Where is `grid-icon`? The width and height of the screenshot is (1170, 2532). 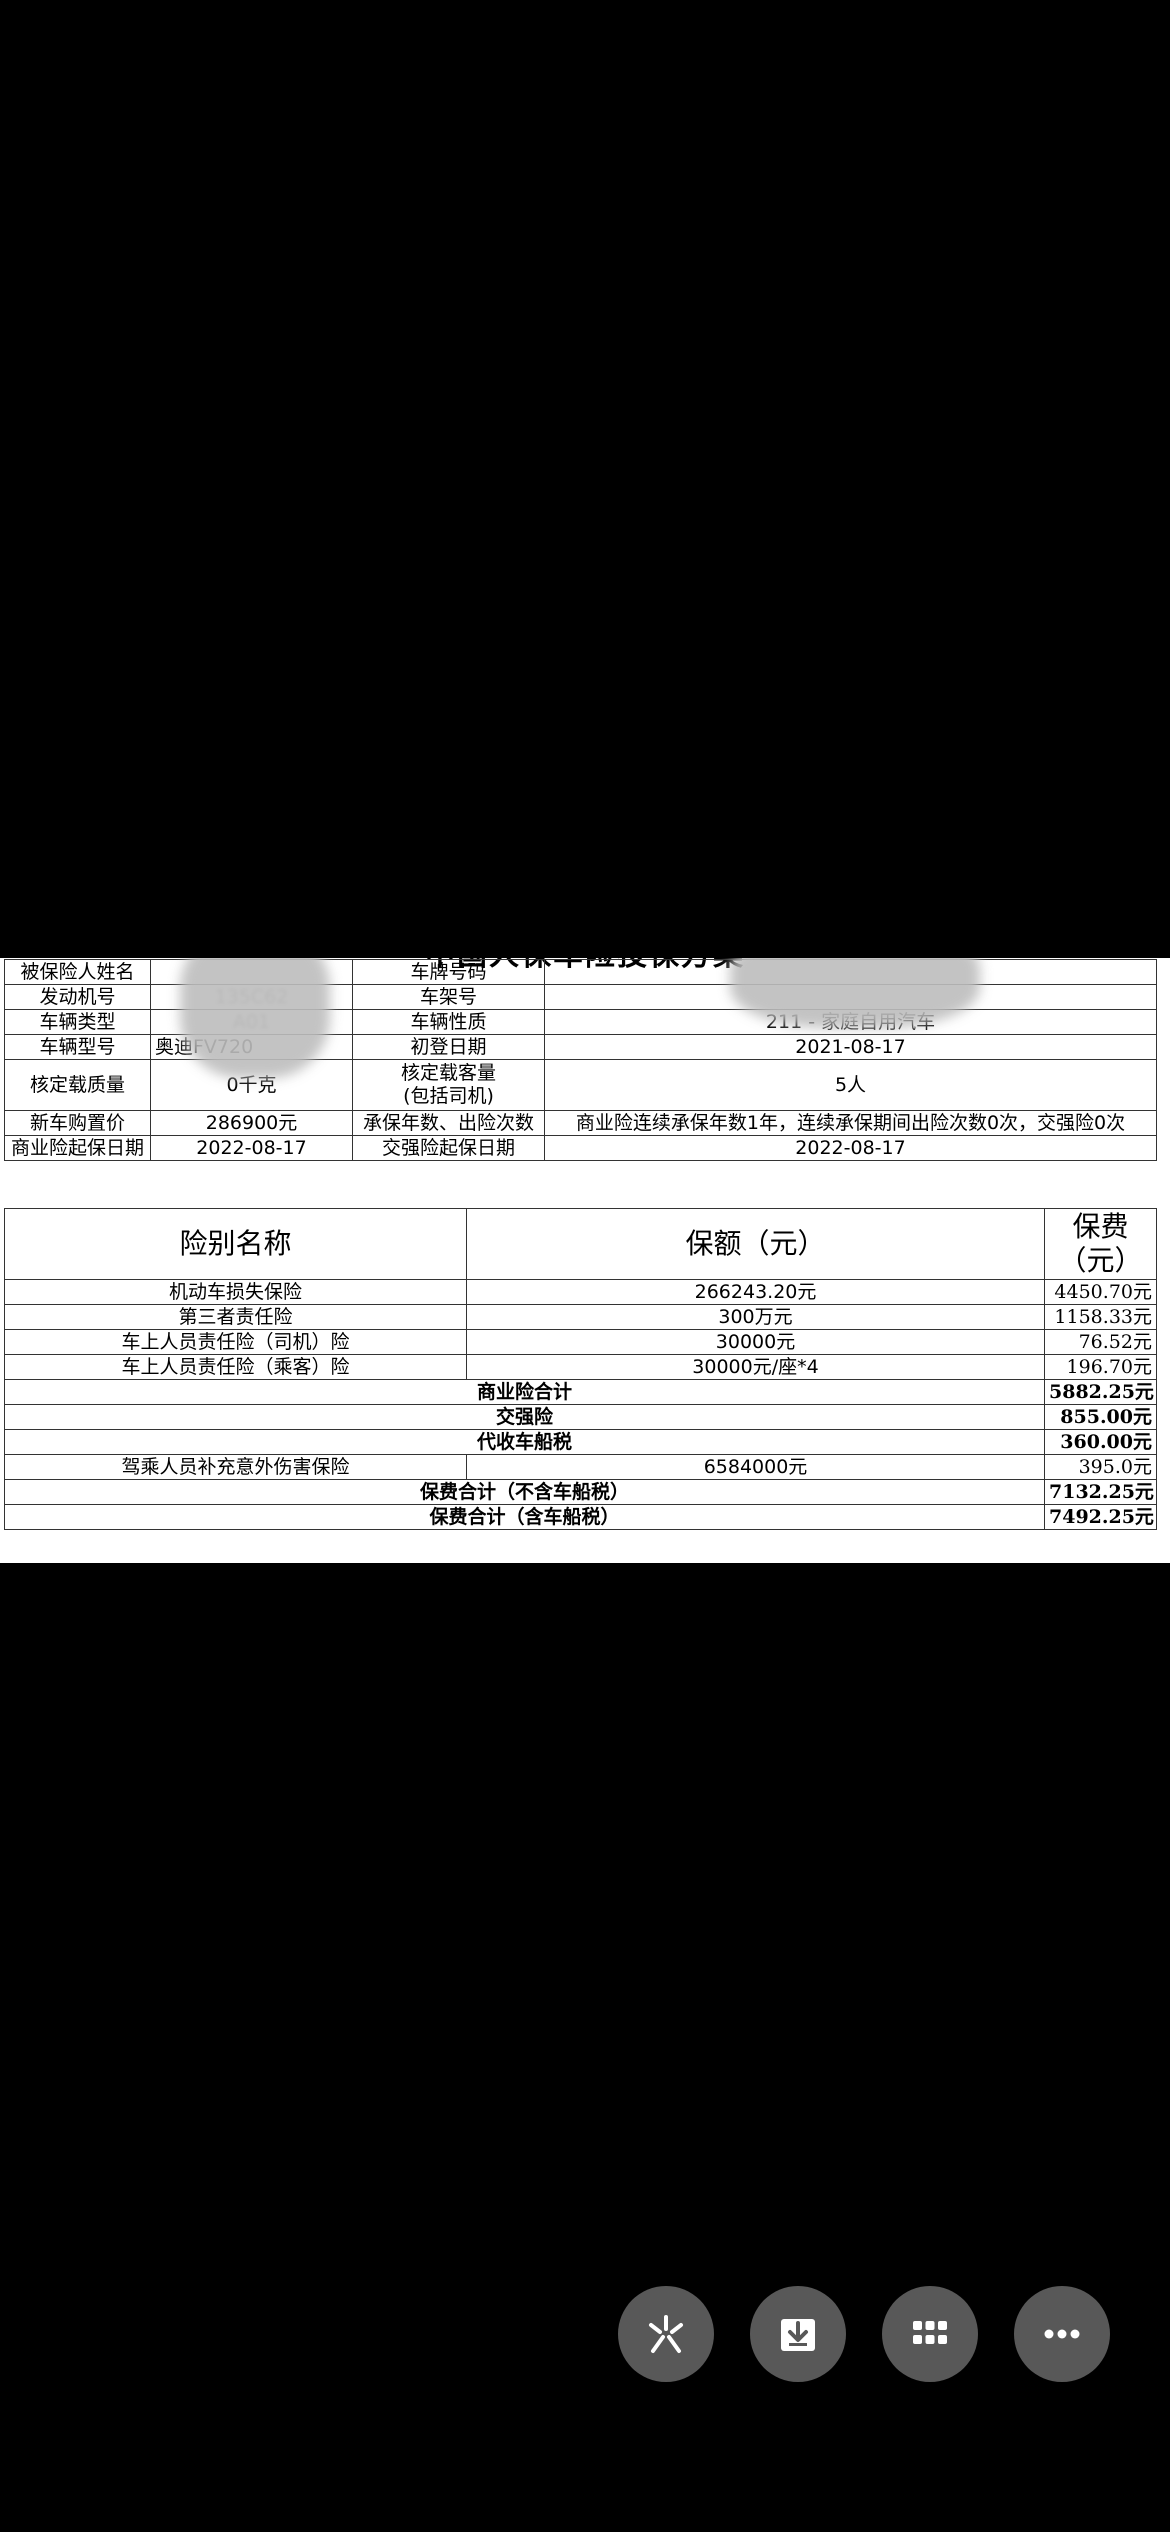 grid-icon is located at coordinates (930, 2332).